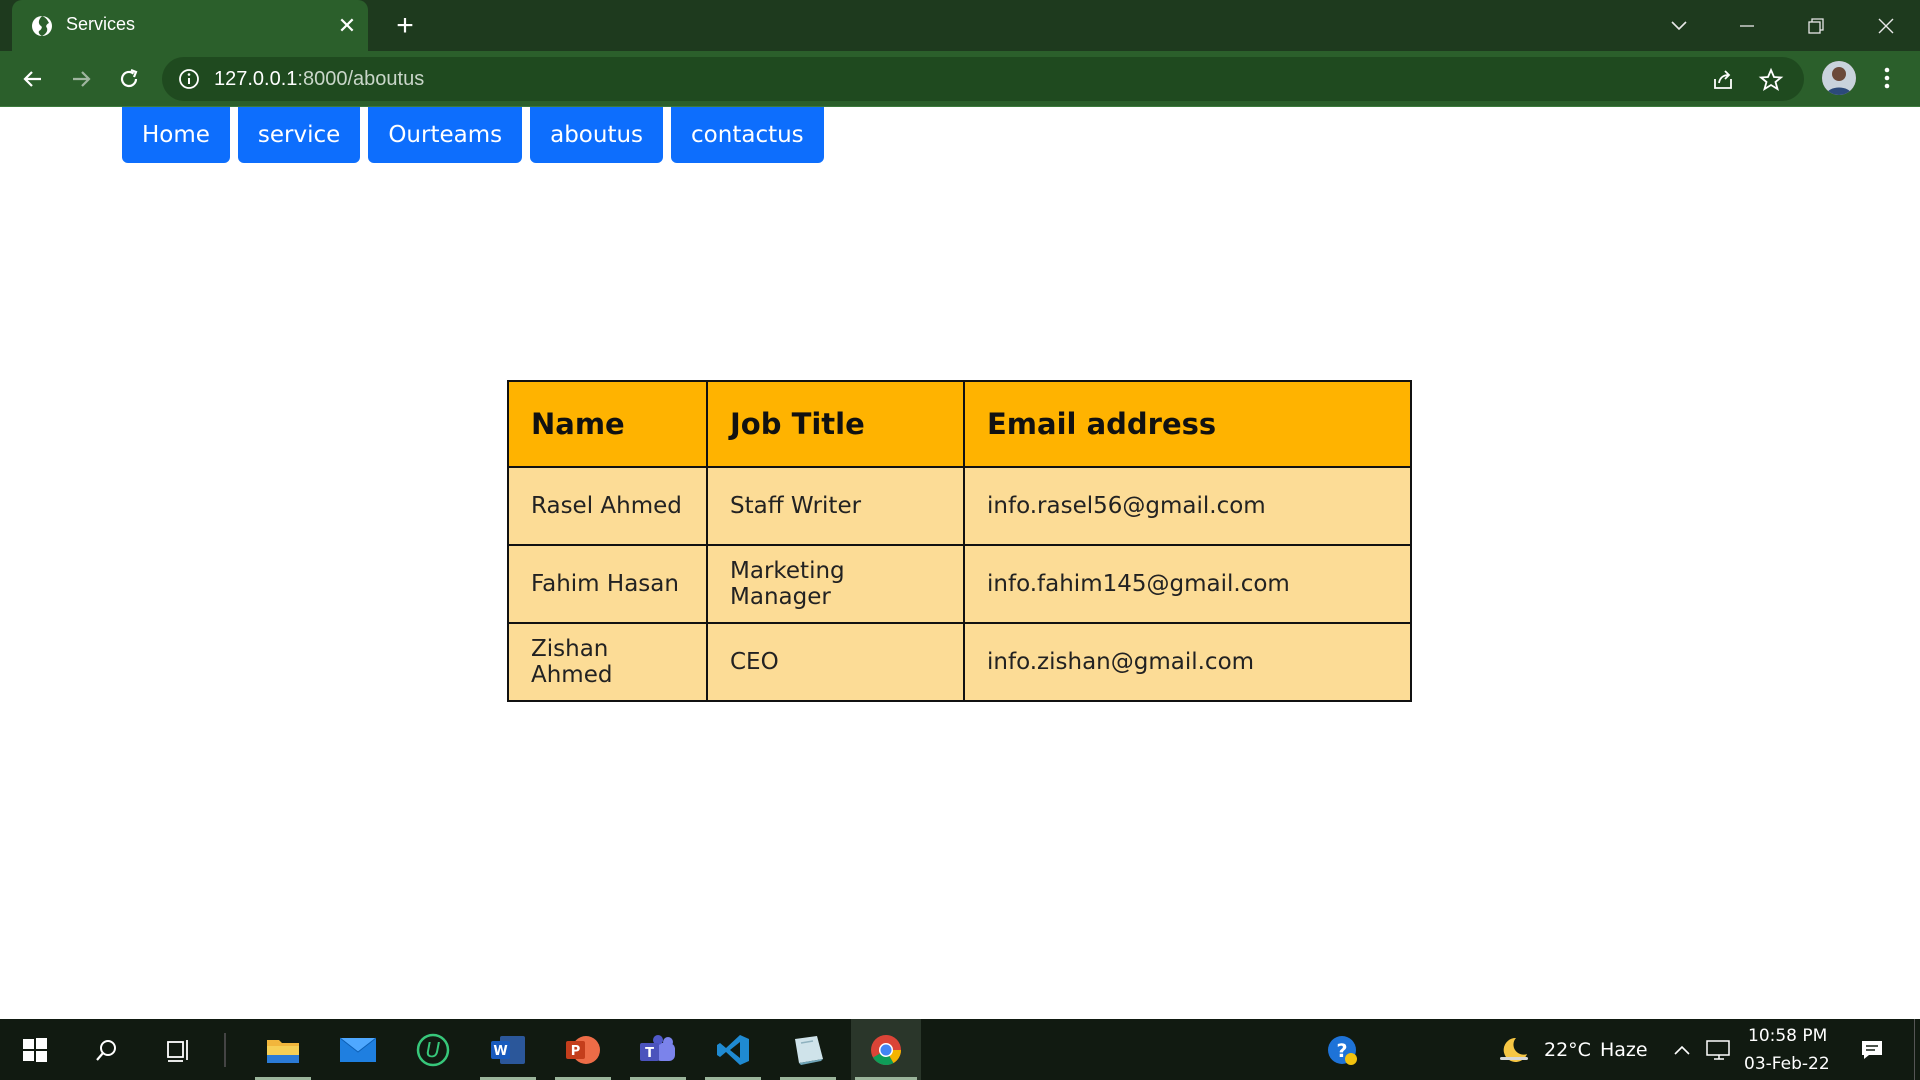 The height and width of the screenshot is (1080, 1920). Describe the element at coordinates (607, 506) in the screenshot. I see `cell-name: Rasel Ahmed` at that location.